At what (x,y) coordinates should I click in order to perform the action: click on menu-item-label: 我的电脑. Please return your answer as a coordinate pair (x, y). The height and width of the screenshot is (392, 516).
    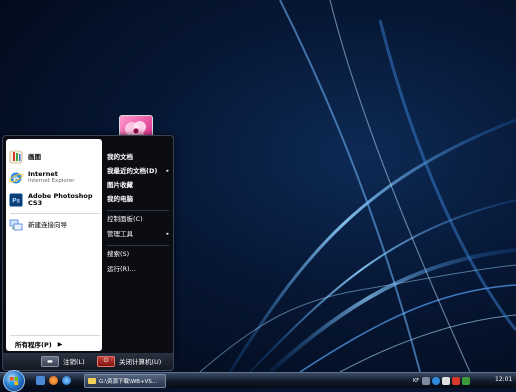
    Looking at the image, I should click on (120, 199).